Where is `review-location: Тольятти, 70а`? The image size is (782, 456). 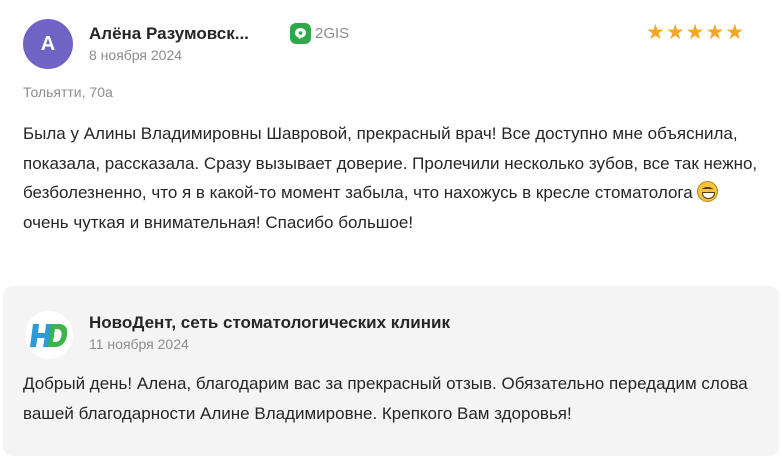
review-location: Тольятти, 70а is located at coordinates (68, 92).